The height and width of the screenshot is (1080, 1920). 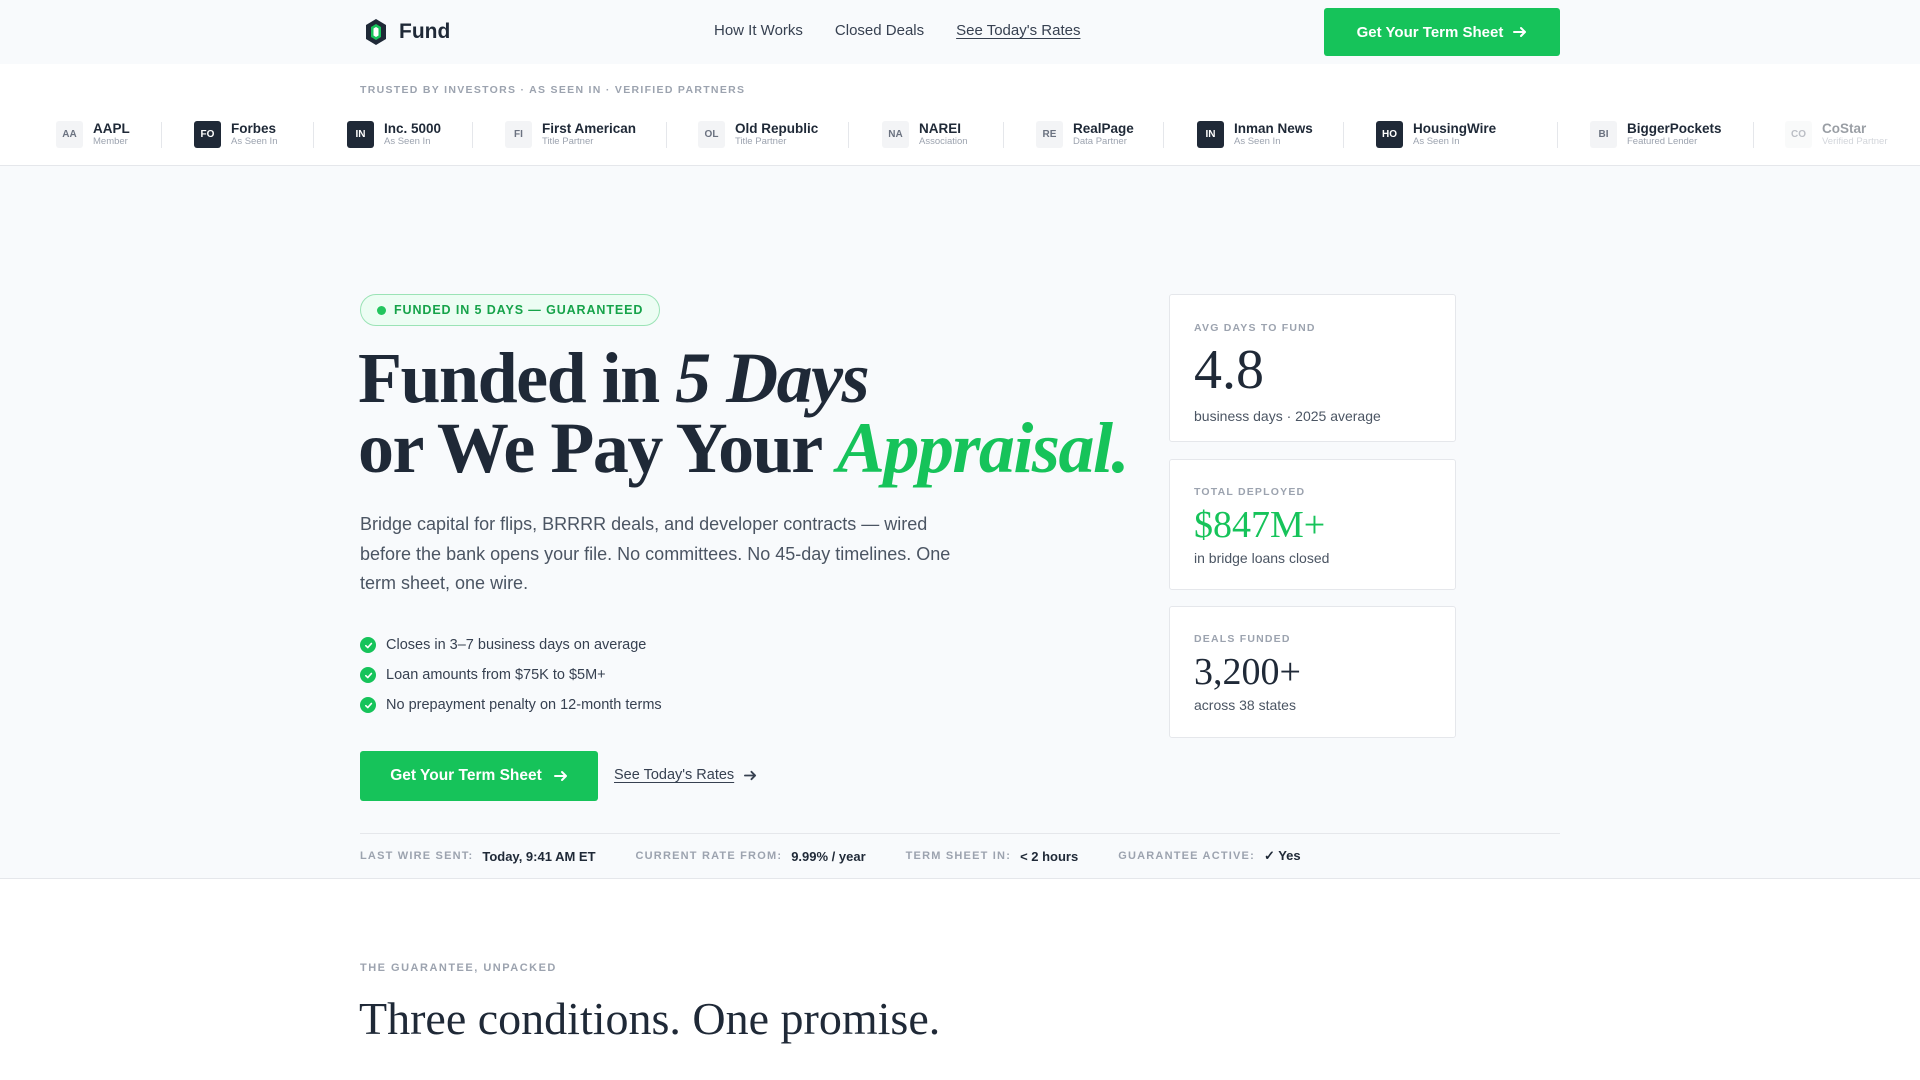 What do you see at coordinates (1282, 855) in the screenshot?
I see `status-value: ✓ Yes` at bounding box center [1282, 855].